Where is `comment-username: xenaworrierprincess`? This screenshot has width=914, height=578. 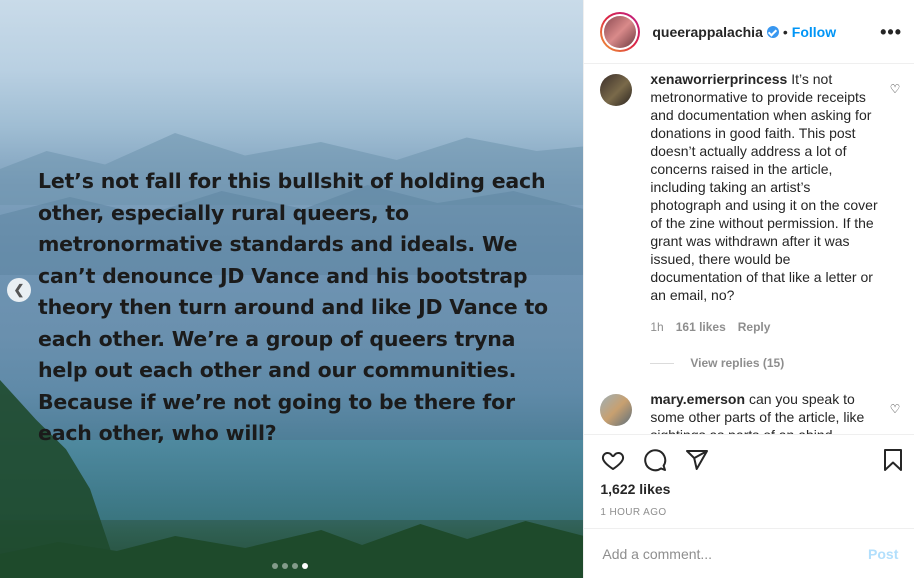 comment-username: xenaworrierprincess is located at coordinates (718, 79).